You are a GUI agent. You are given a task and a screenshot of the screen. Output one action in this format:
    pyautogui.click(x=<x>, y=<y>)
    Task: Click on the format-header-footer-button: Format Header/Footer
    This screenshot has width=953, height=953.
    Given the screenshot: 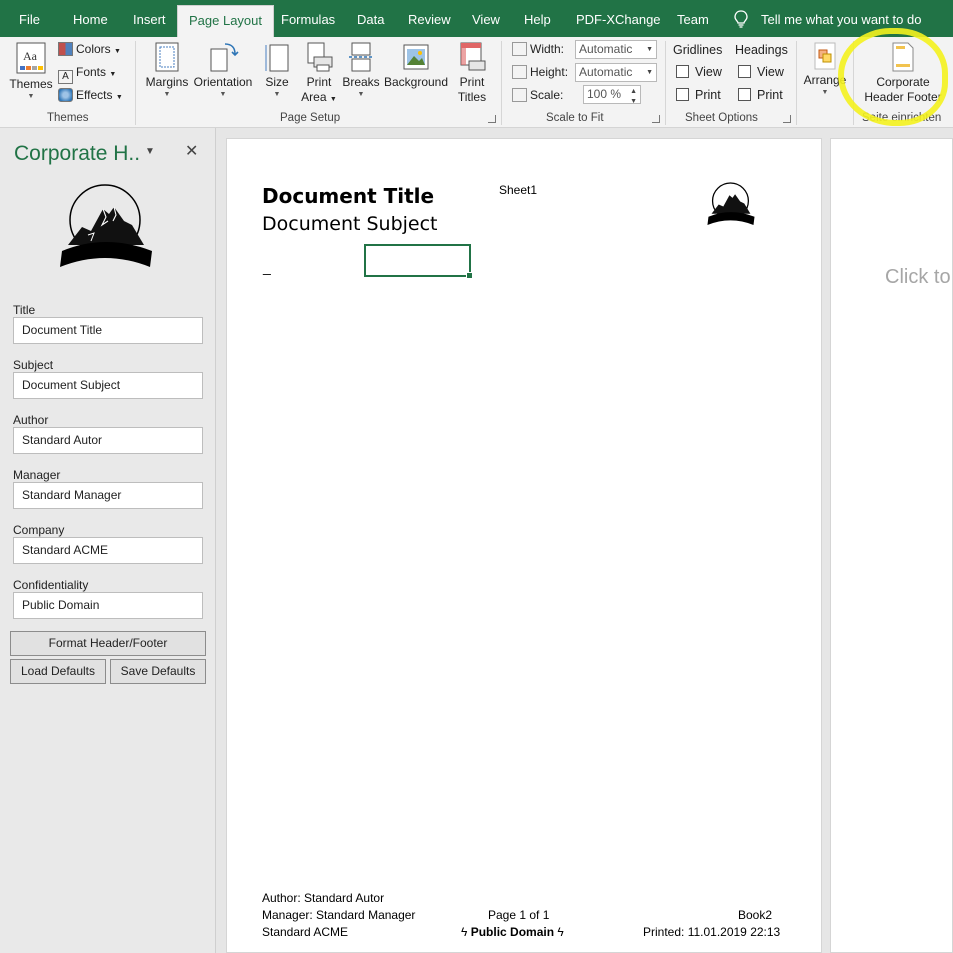 What is the action you would take?
    pyautogui.click(x=108, y=643)
    